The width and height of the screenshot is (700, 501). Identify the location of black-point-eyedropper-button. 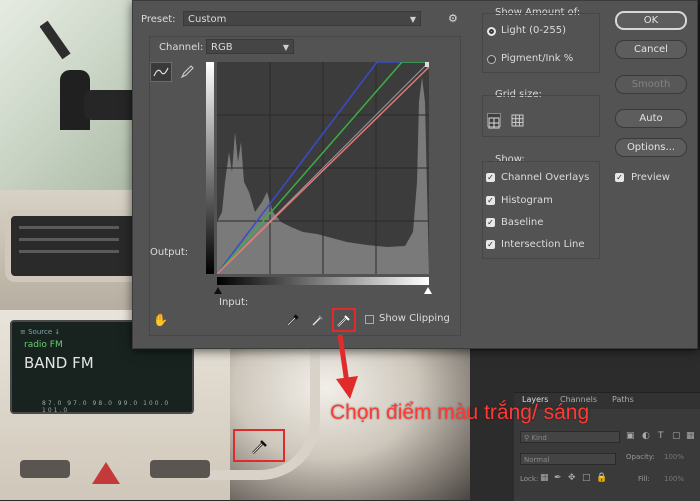
(293, 320).